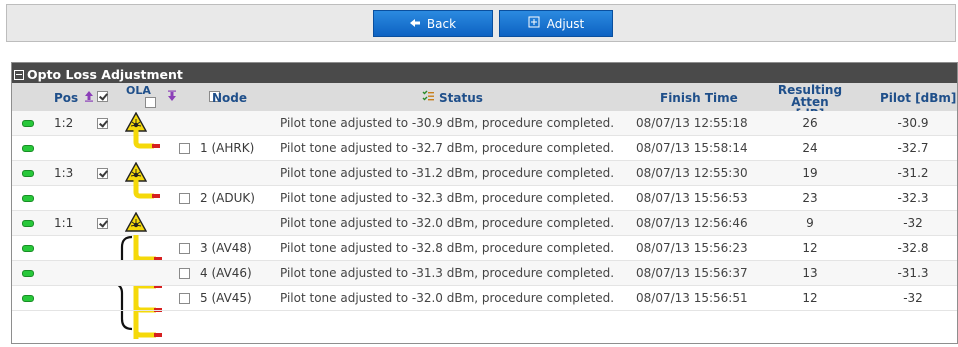 This screenshot has height=347, width=958. What do you see at coordinates (138, 90) in the screenshot?
I see `header-ola: OLA` at bounding box center [138, 90].